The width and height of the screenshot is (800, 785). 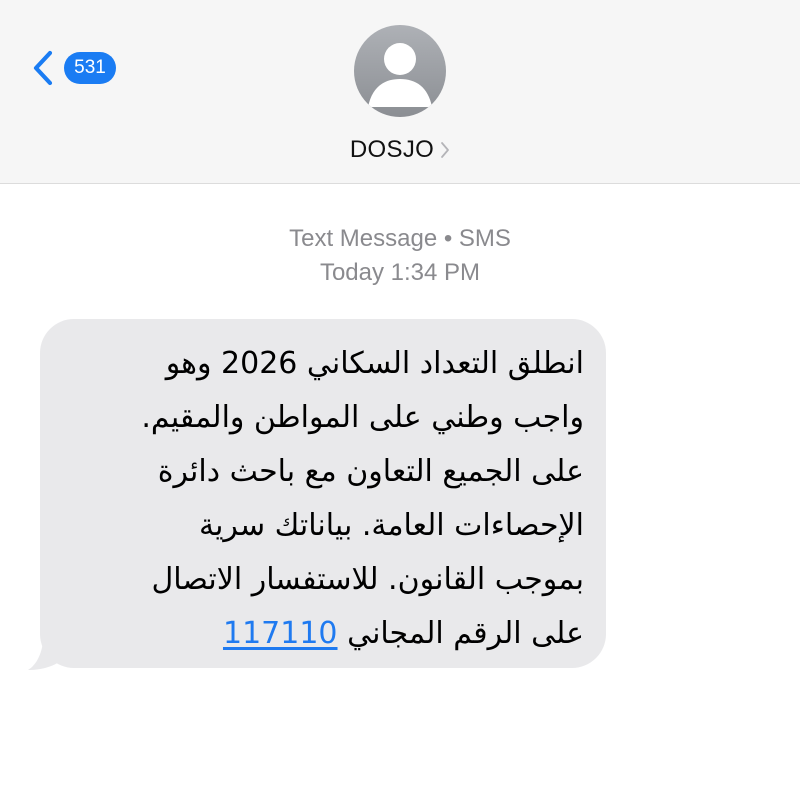 I want to click on message-line: الإحصاءات العامة. بياناتك سرية, so click(x=391, y=525).